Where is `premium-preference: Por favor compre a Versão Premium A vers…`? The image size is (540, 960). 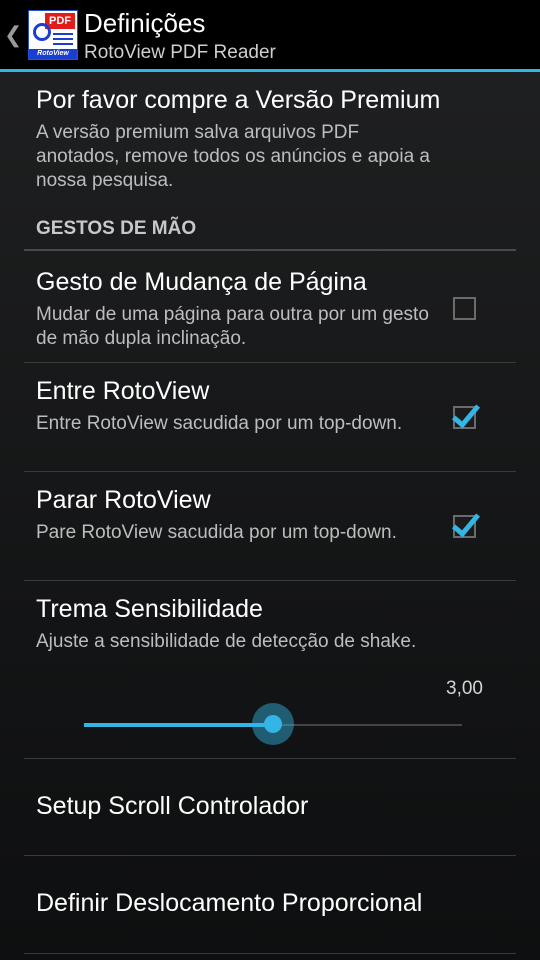
premium-preference: Por favor compre a Versão Premium A vers… is located at coordinates (270, 139).